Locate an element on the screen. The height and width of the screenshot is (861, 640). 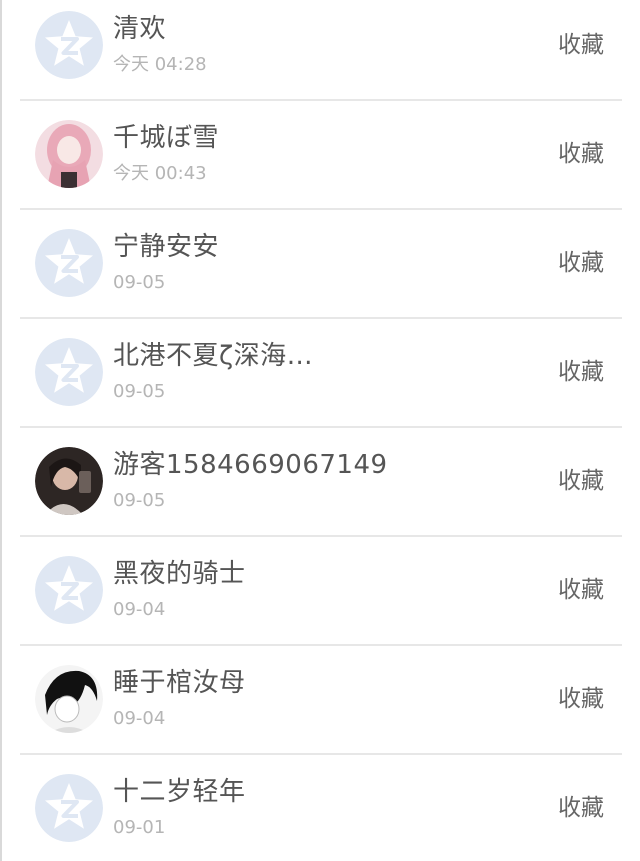
visit-time: 09-01 is located at coordinates (139, 827).